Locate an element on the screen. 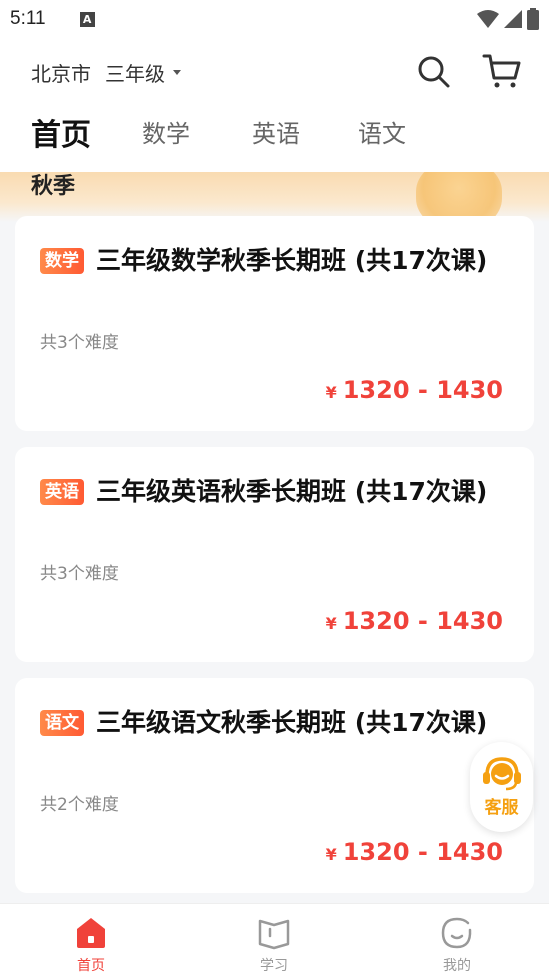 This screenshot has width=549, height=977. signal-icon is located at coordinates (513, 19).